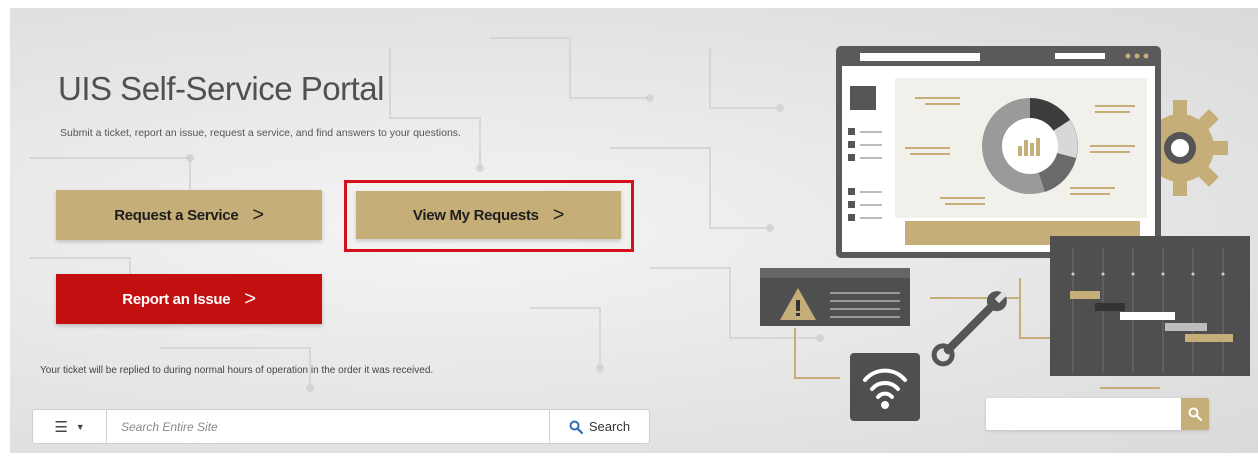 This screenshot has height=461, width=1258. I want to click on request-service-button: Request a Service >, so click(189, 215).